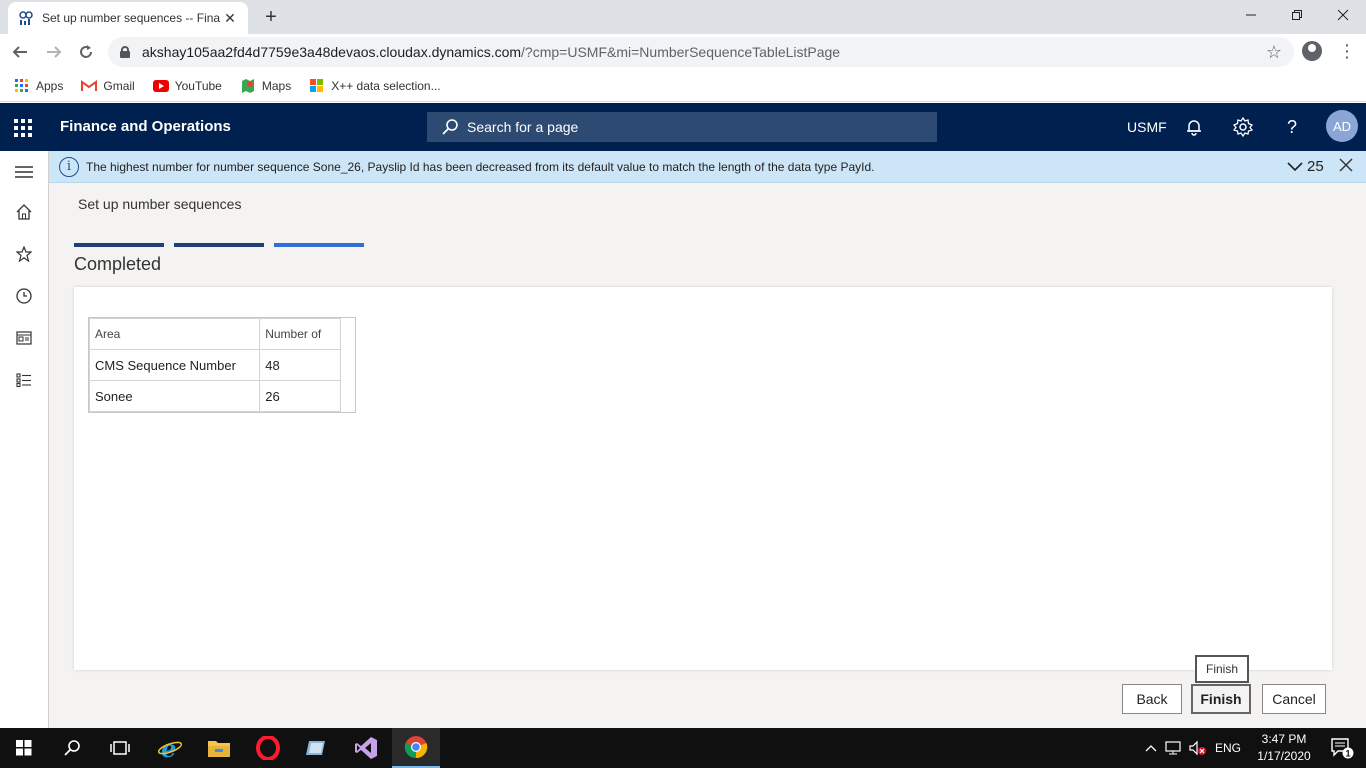  I want to click on finish-tooltip: Finish, so click(1222, 669).